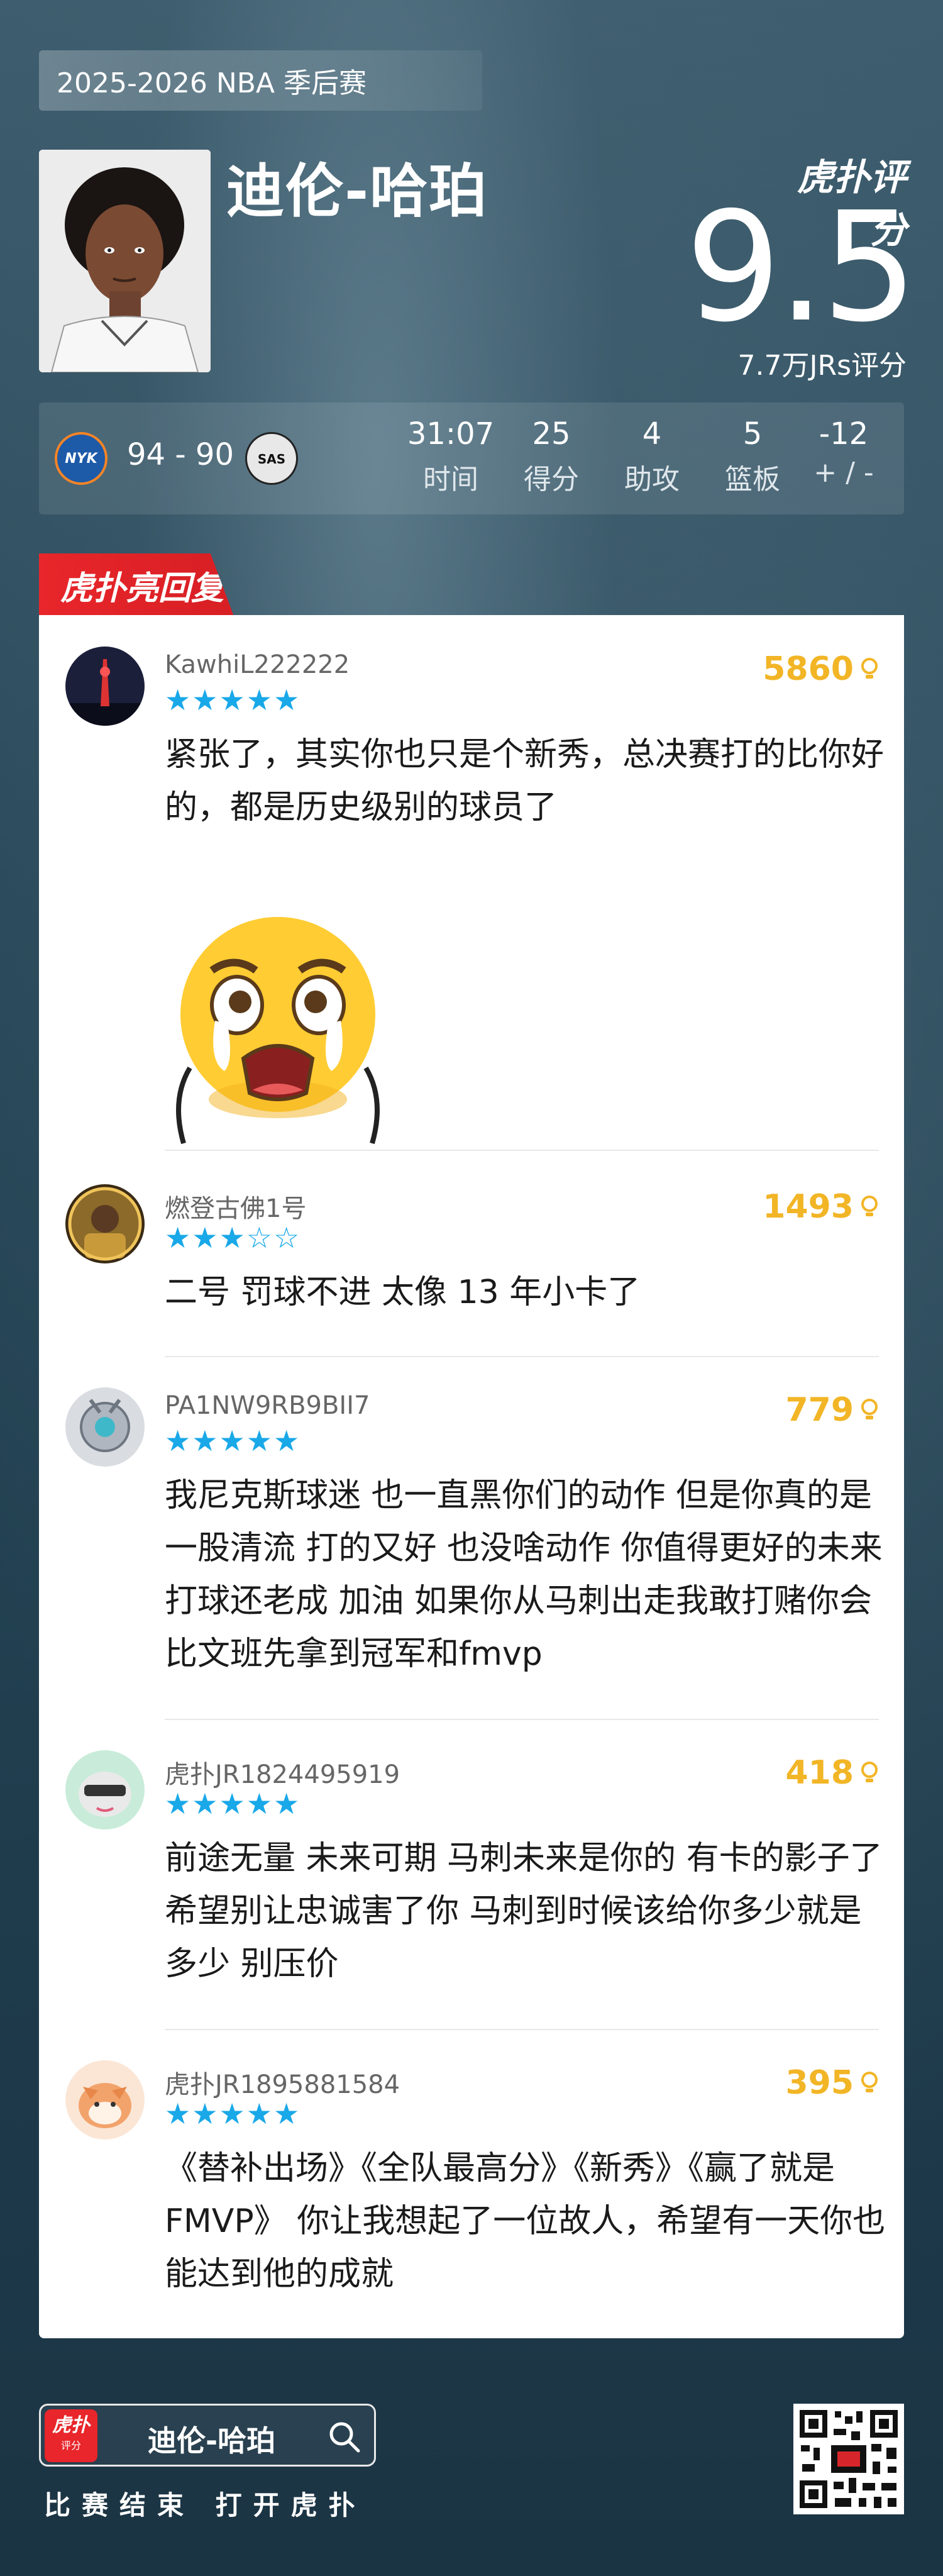  I want to click on star-rating: ★★★☆☆, so click(233, 1238).